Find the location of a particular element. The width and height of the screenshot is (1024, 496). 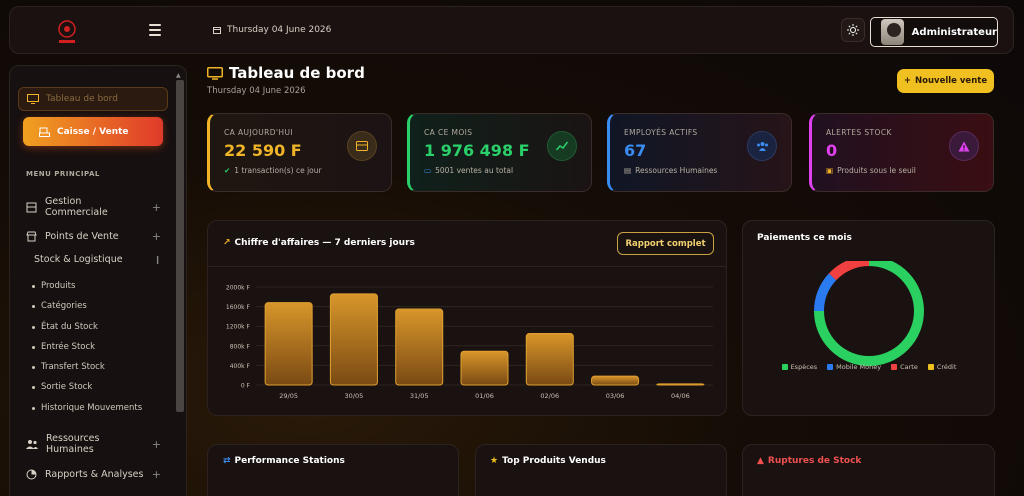

kpi-subtext-label: Produits sous le seuil is located at coordinates (876, 170).